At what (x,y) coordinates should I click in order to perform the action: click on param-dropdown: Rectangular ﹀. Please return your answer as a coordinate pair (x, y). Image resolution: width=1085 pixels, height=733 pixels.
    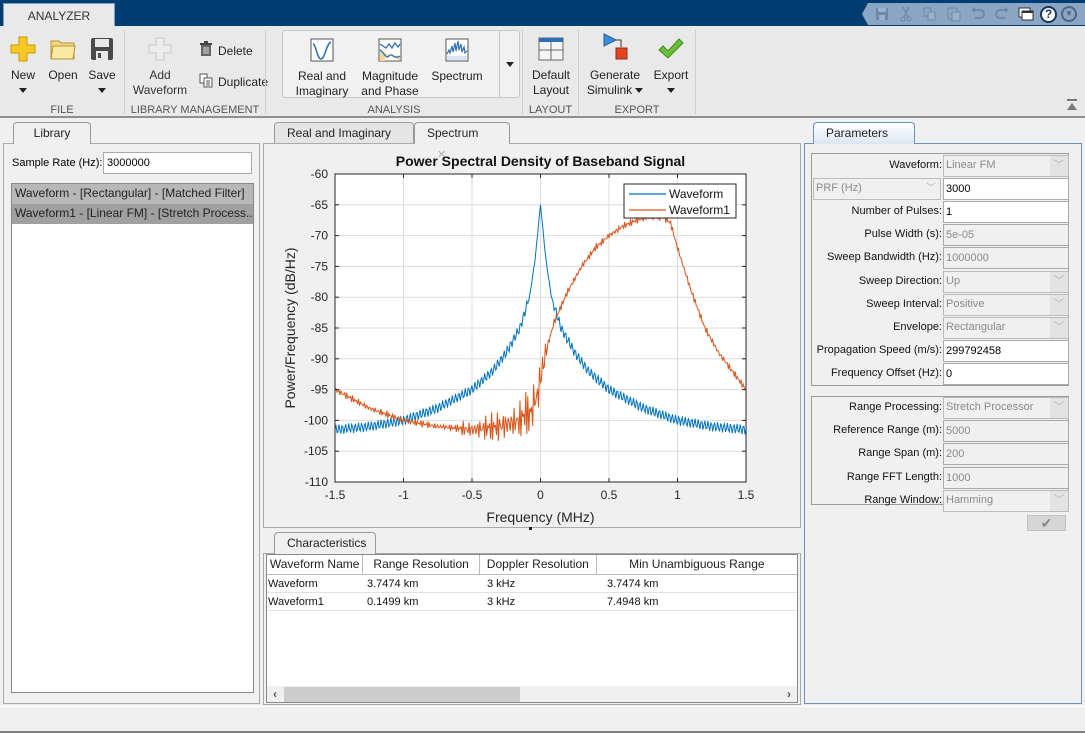
    Looking at the image, I should click on (1006, 328).